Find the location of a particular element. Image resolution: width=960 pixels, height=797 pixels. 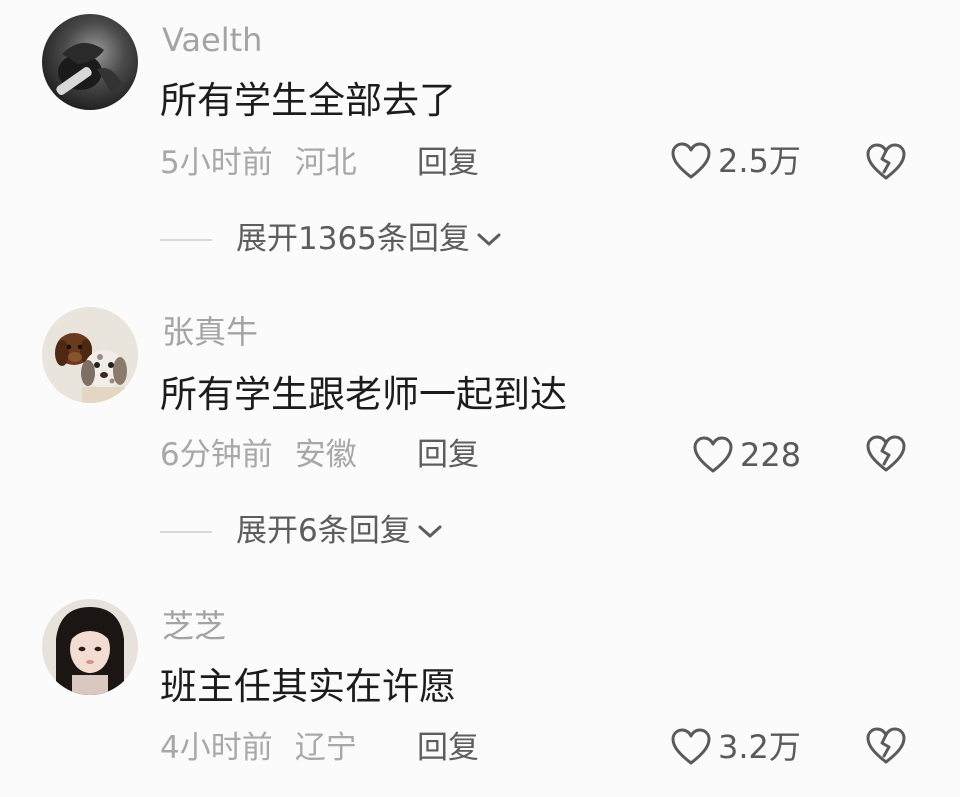

like-count: 3.2万 is located at coordinates (759, 747).